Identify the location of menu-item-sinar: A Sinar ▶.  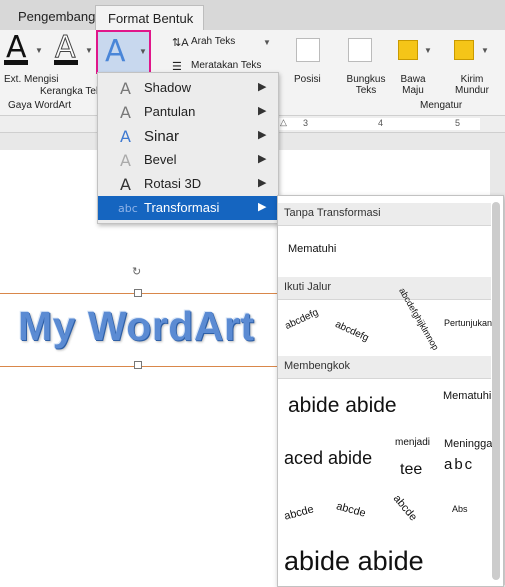
(188, 136).